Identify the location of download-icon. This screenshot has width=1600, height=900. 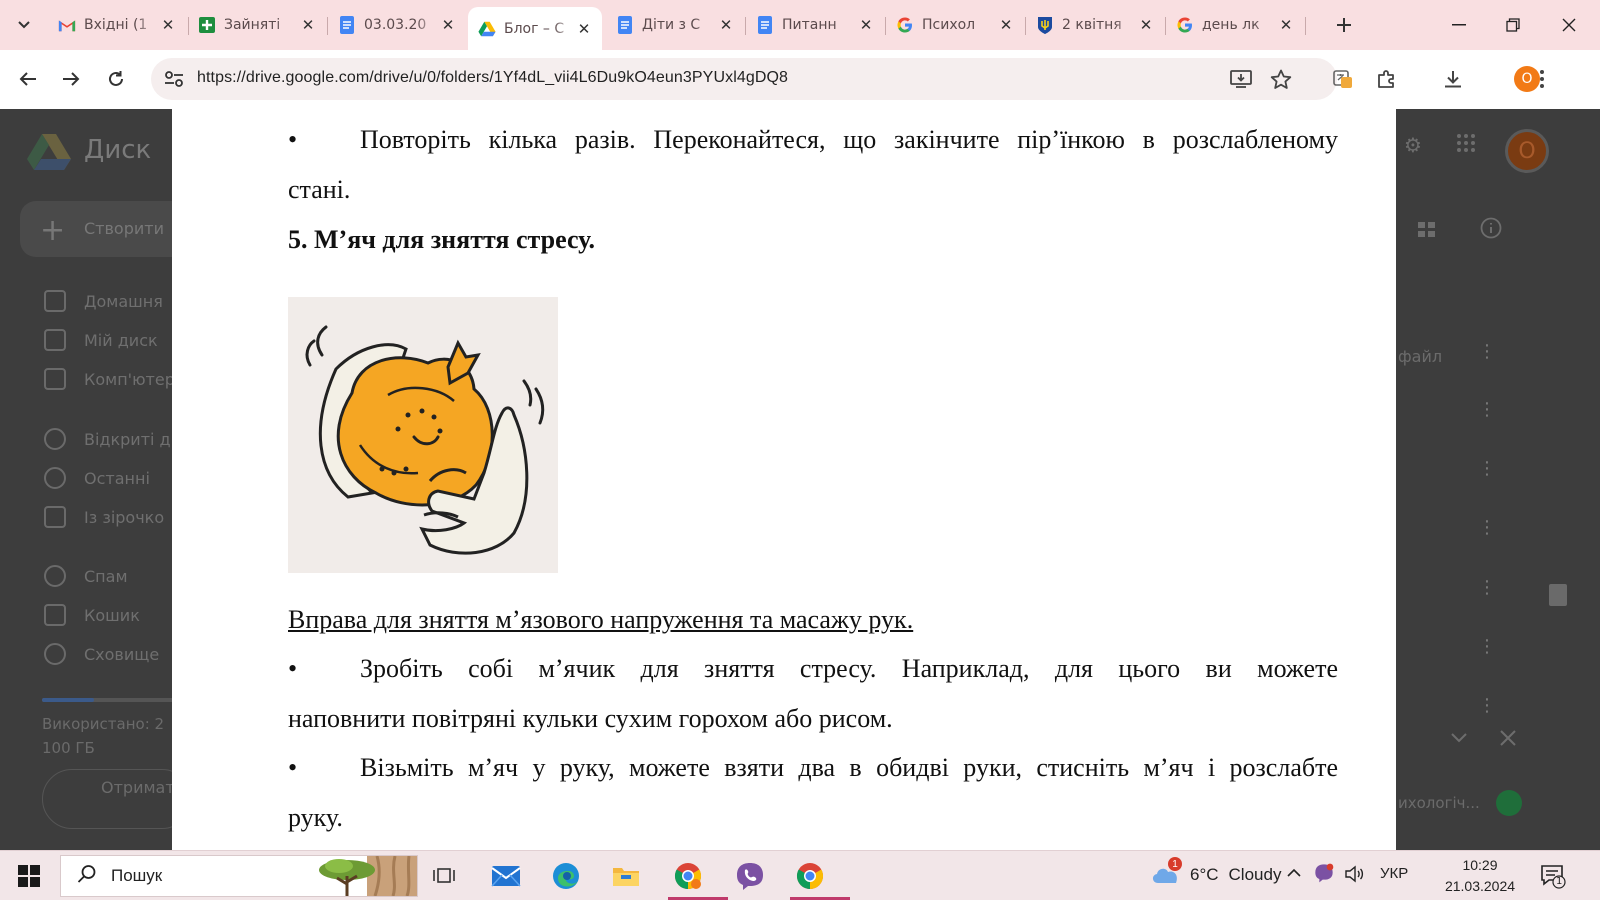
(1453, 79).